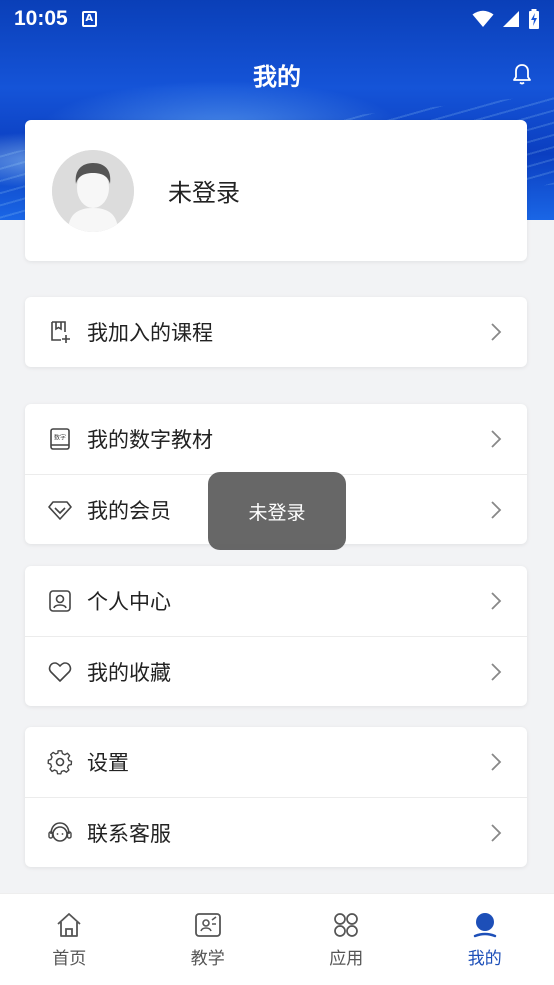 This screenshot has width=554, height=985. Describe the element at coordinates (108, 763) in the screenshot. I see `menu-item-label: 设置` at that location.